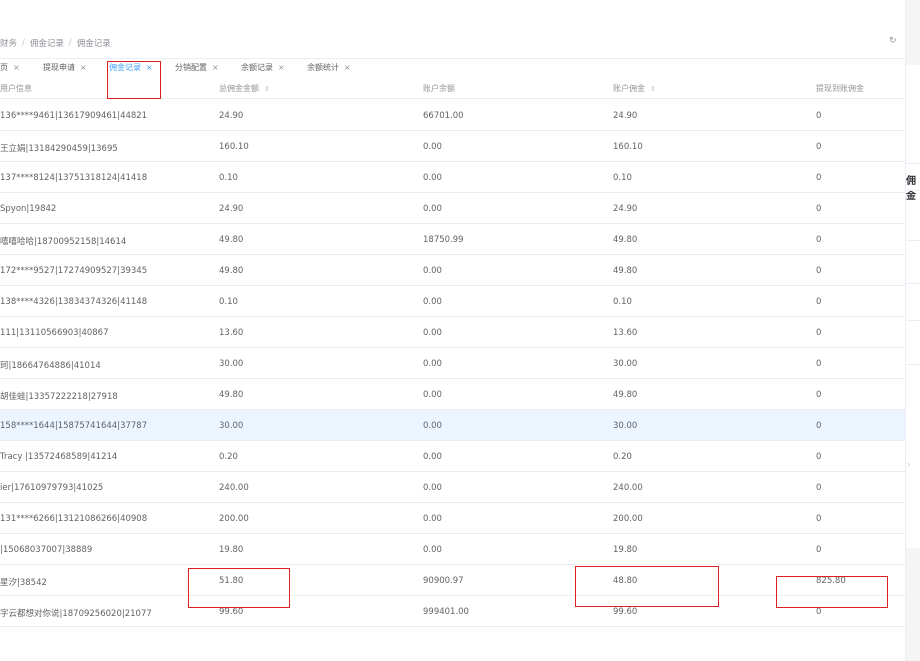 The height and width of the screenshot is (661, 920). Describe the element at coordinates (74, 116) in the screenshot. I see `cell-user-info: 136****9461|13617909461|44821` at that location.